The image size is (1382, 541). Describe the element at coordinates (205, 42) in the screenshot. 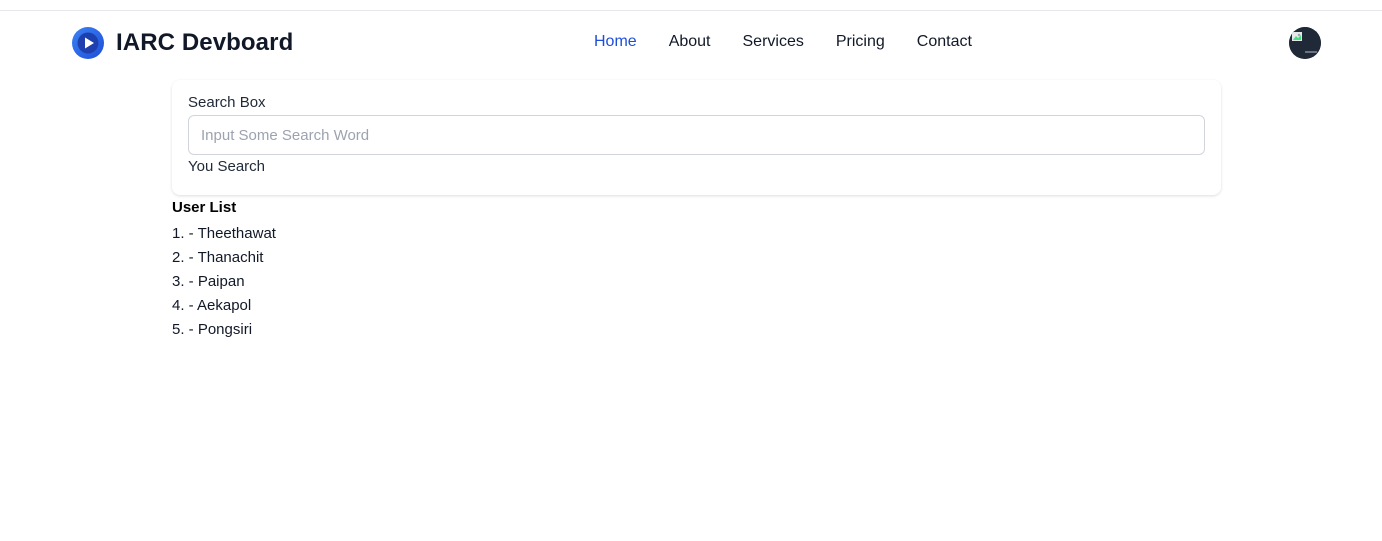

I see `brand-name: IARC Devboard` at that location.